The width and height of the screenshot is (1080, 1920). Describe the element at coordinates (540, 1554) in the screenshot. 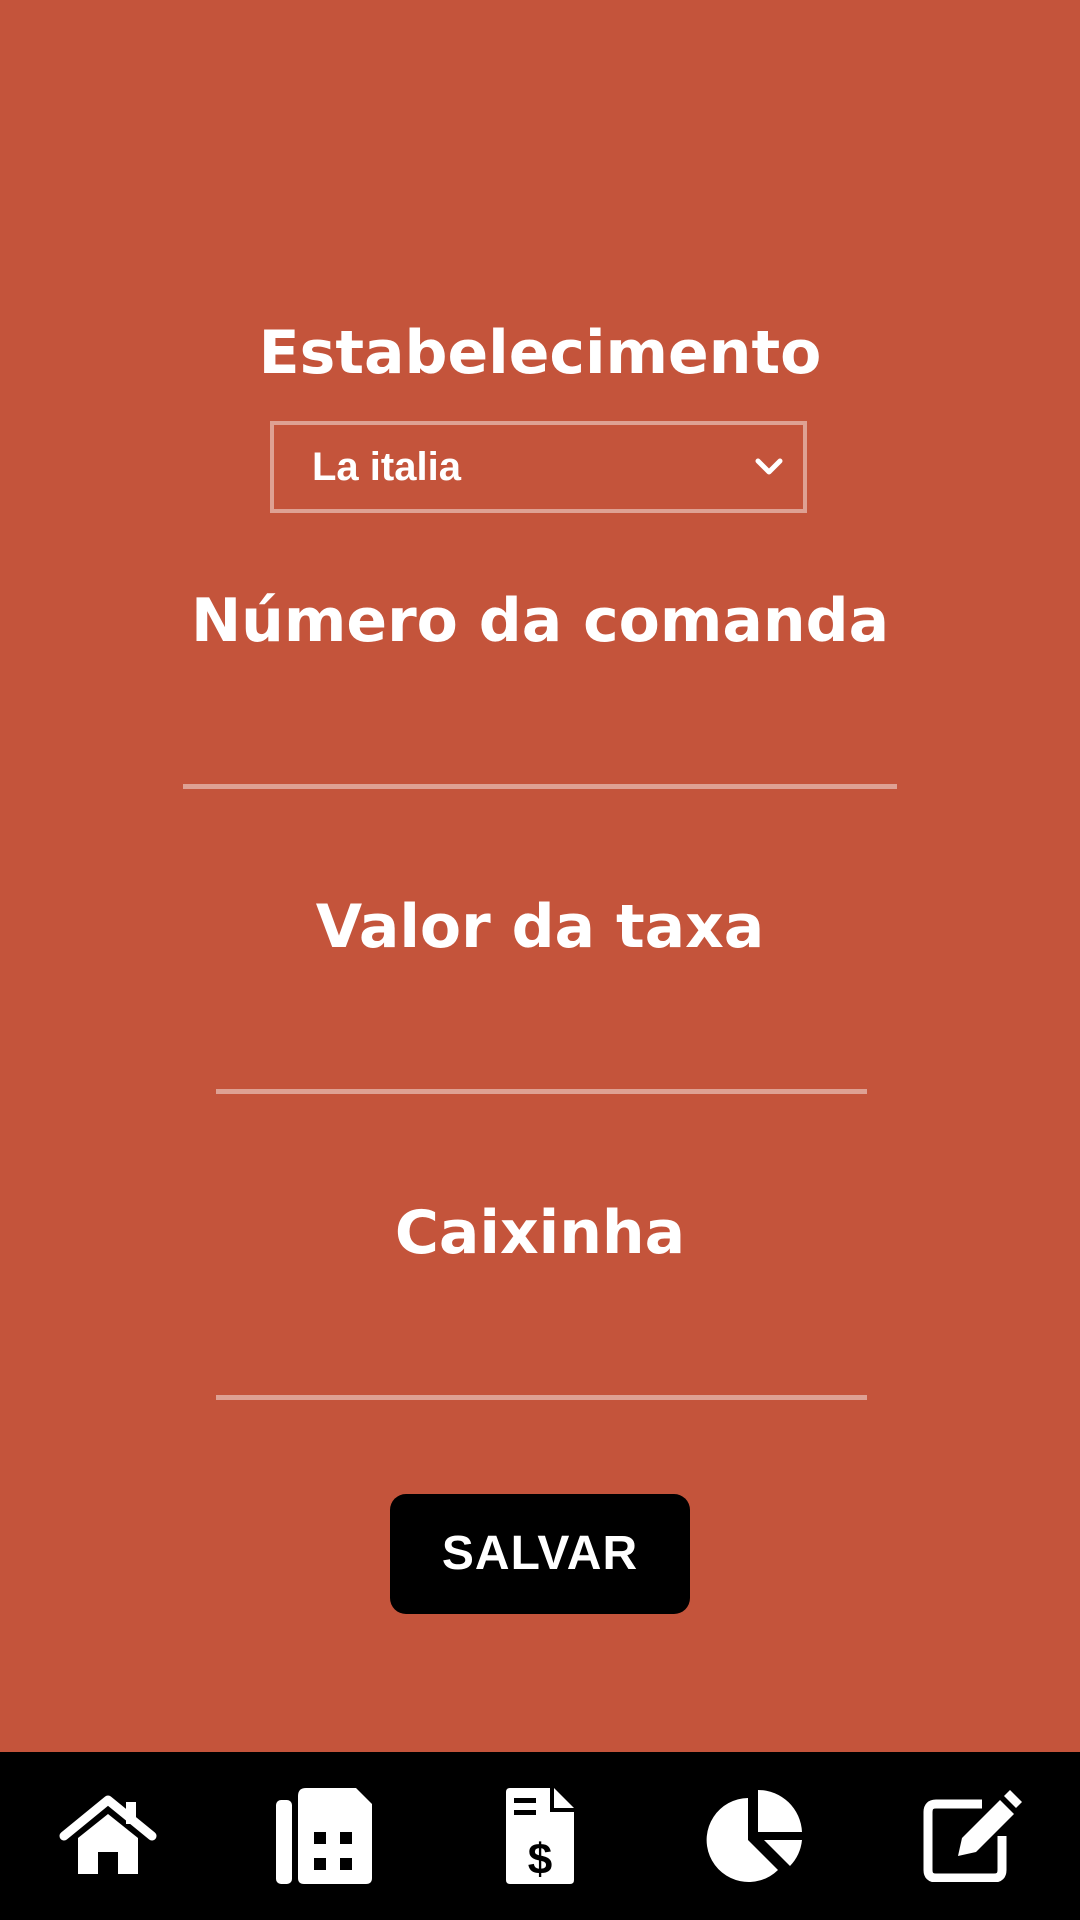

I see `save-button: SALVAR` at that location.